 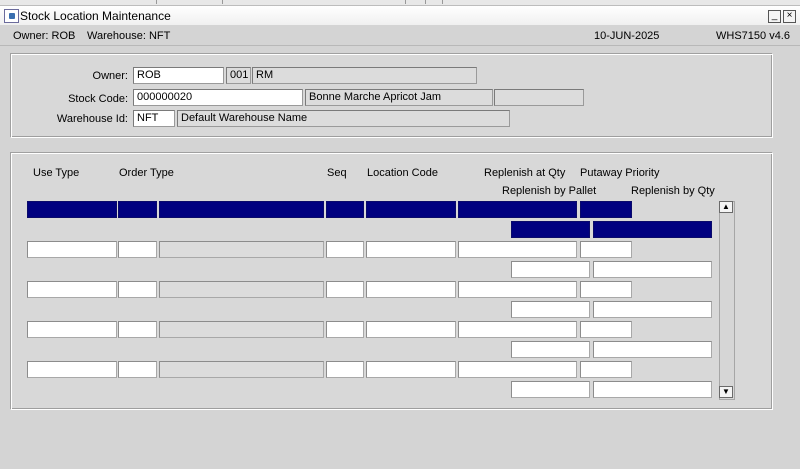 I want to click on col-order-type: Order Type, so click(x=146, y=173).